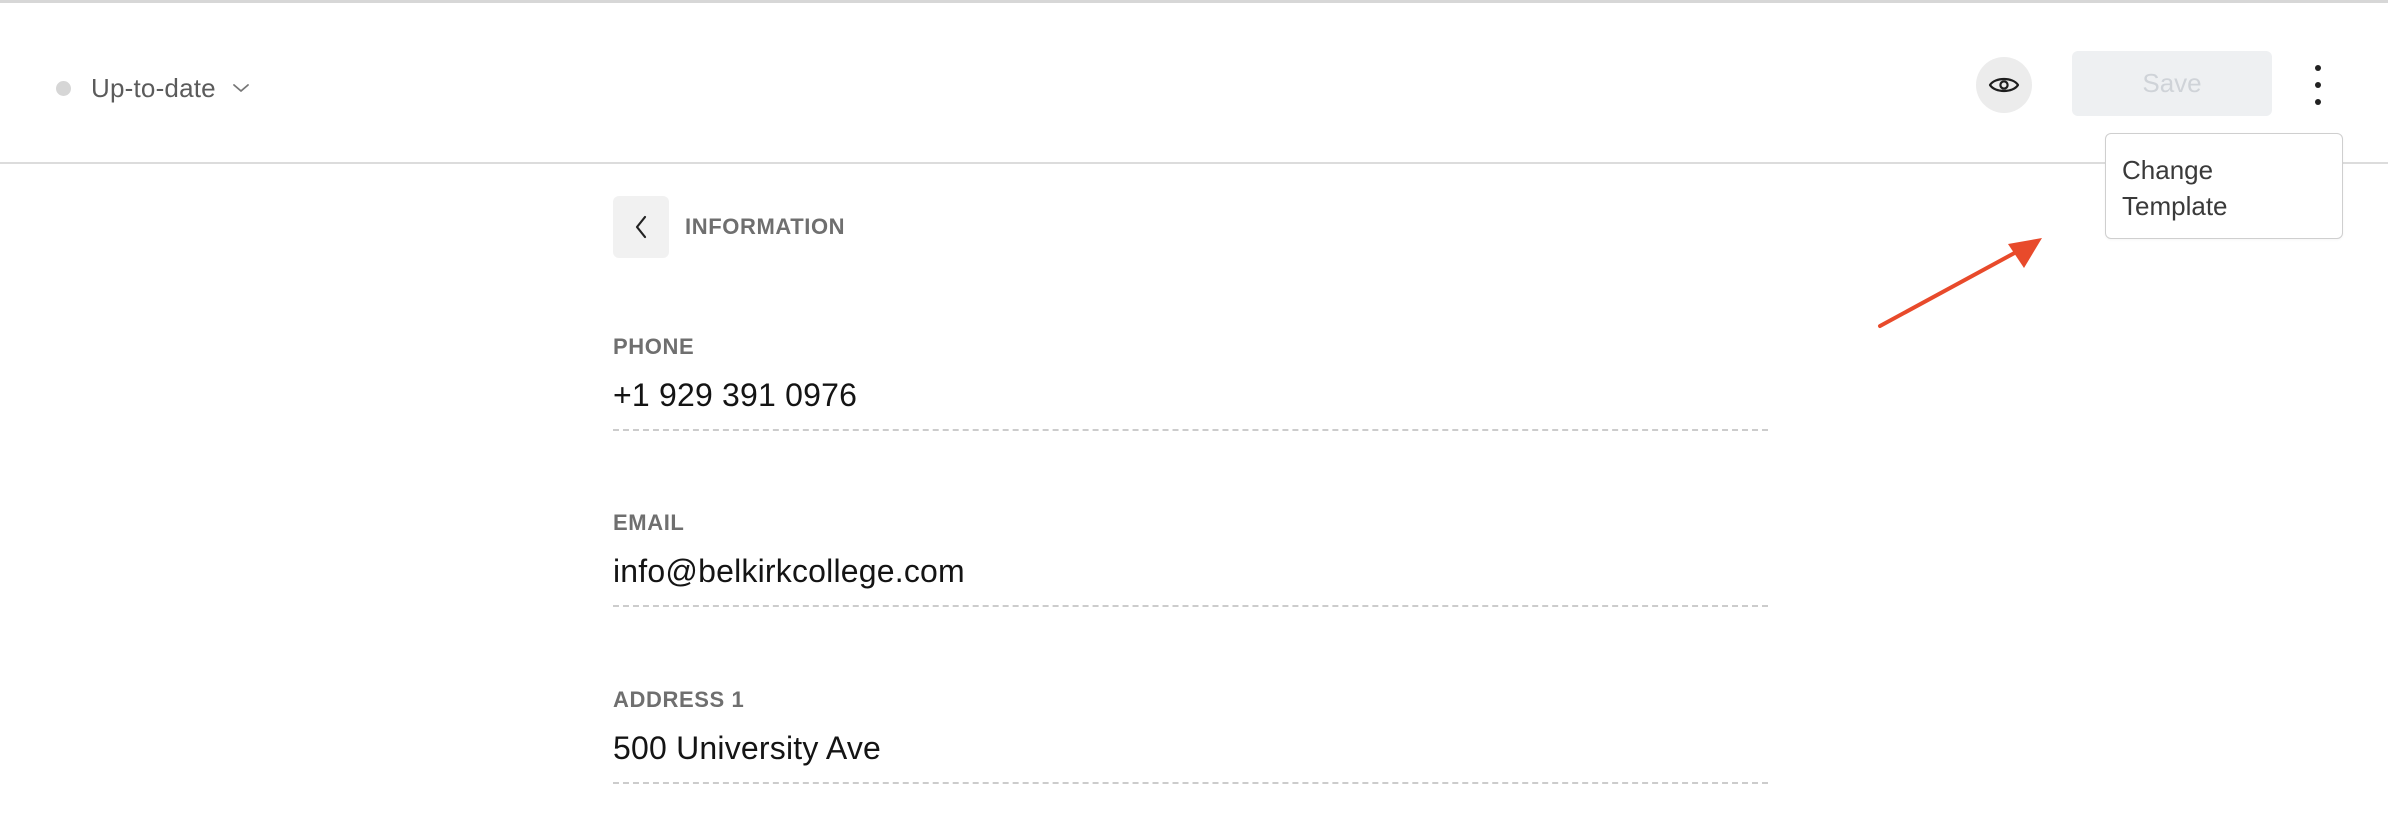  Describe the element at coordinates (2318, 68) in the screenshot. I see `more-vertical-icon` at that location.